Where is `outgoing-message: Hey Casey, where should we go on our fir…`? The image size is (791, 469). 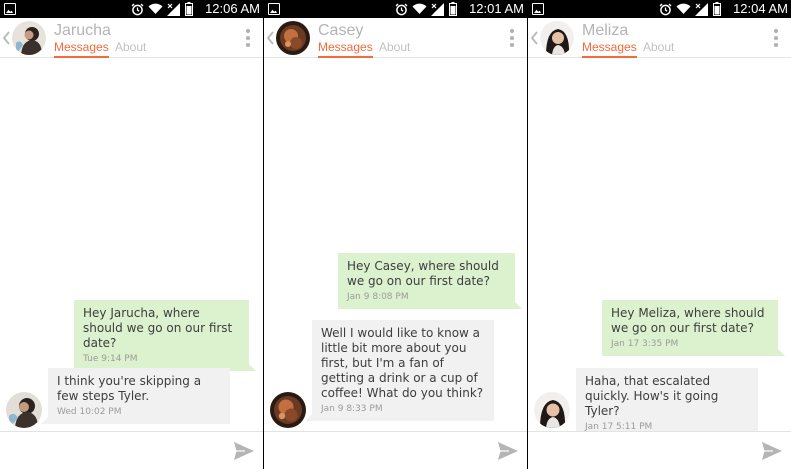 outgoing-message: Hey Casey, where should we go on our fir… is located at coordinates (430, 281).